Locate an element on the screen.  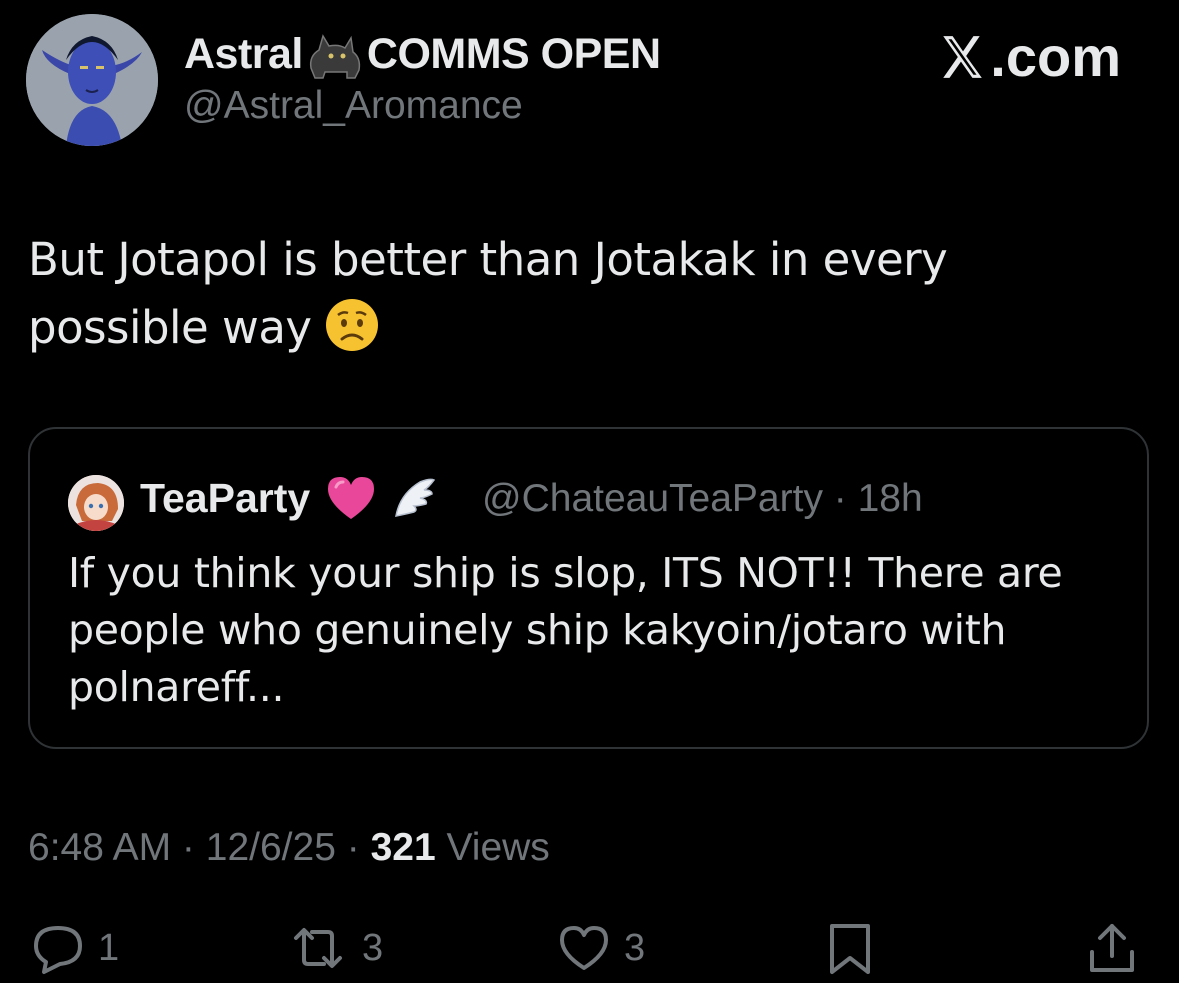
tweet-meta: 6:48 AM · 12/6/25 · 321 Views is located at coordinates (289, 848).